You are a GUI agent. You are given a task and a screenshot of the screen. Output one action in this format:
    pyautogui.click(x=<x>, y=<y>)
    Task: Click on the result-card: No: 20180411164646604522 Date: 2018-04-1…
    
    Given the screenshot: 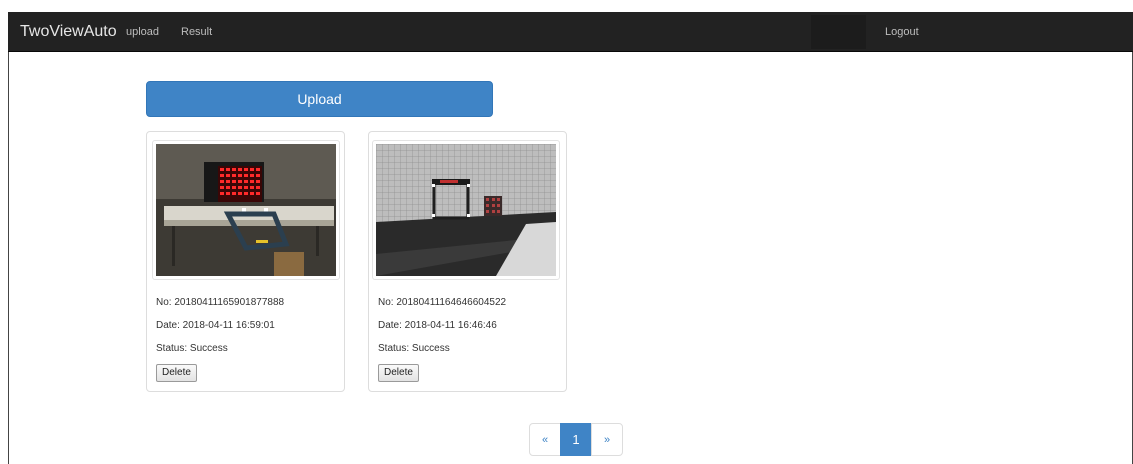 What is the action you would take?
    pyautogui.click(x=467, y=261)
    